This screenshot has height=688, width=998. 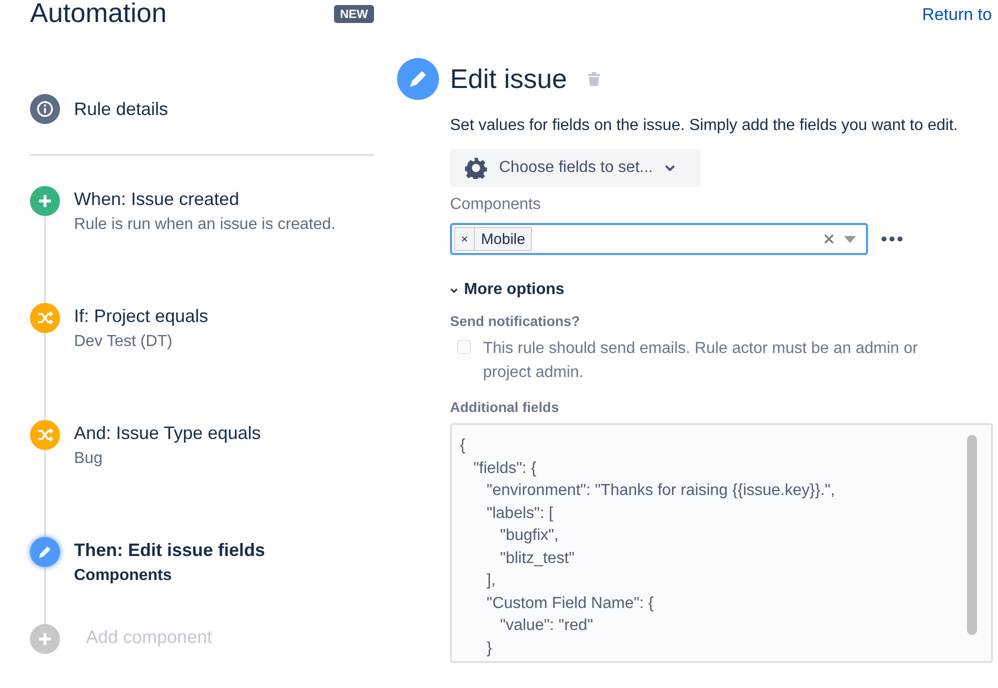 What do you see at coordinates (594, 79) in the screenshot?
I see `trash-icon` at bounding box center [594, 79].